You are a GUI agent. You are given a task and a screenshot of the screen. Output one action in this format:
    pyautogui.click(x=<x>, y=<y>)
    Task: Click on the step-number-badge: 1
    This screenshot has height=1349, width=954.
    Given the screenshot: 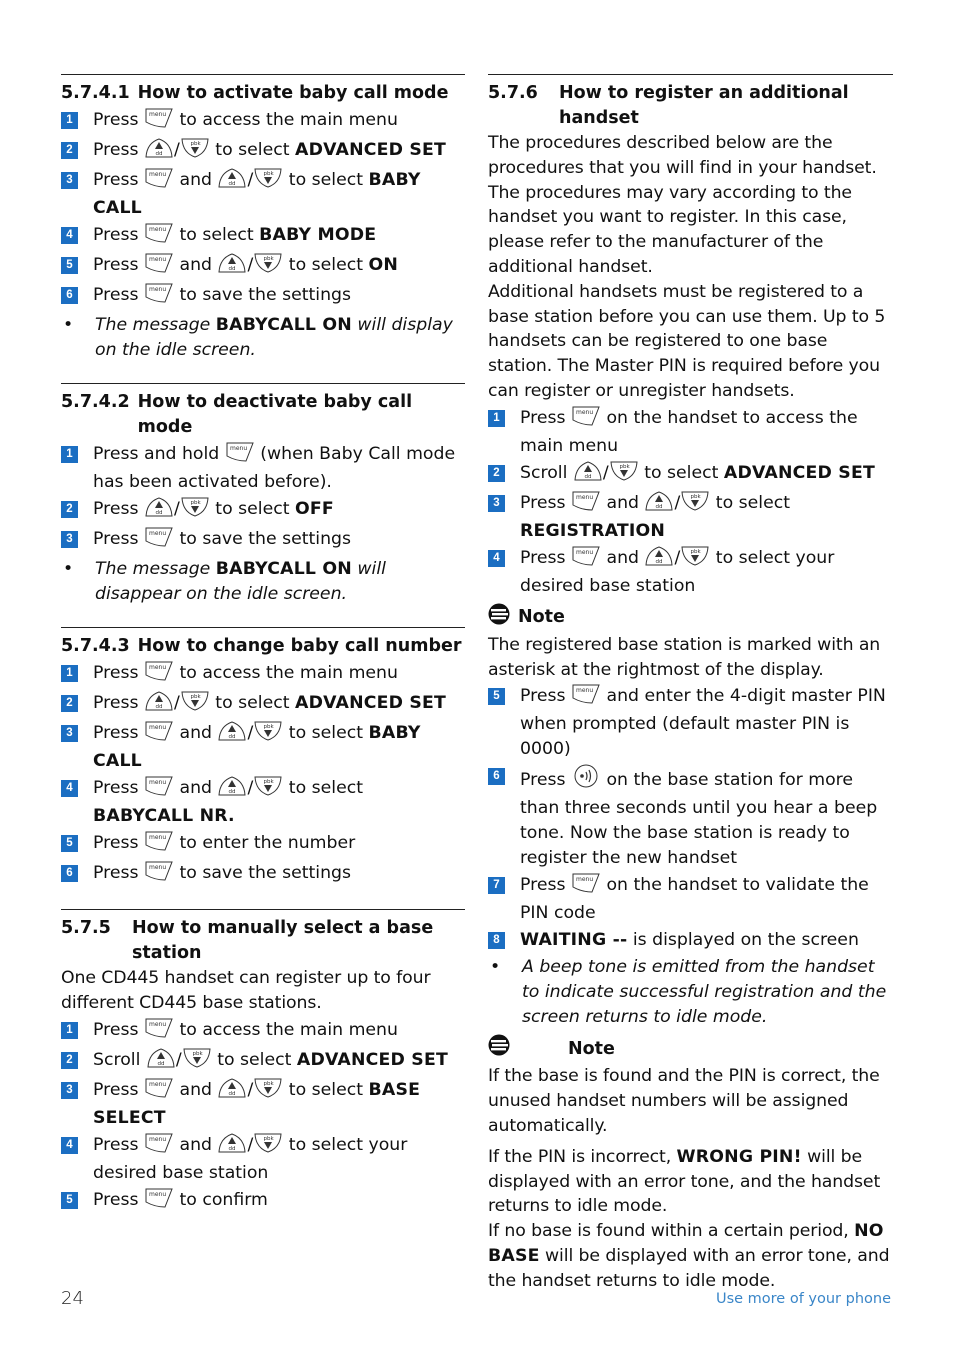 What is the action you would take?
    pyautogui.click(x=69, y=120)
    